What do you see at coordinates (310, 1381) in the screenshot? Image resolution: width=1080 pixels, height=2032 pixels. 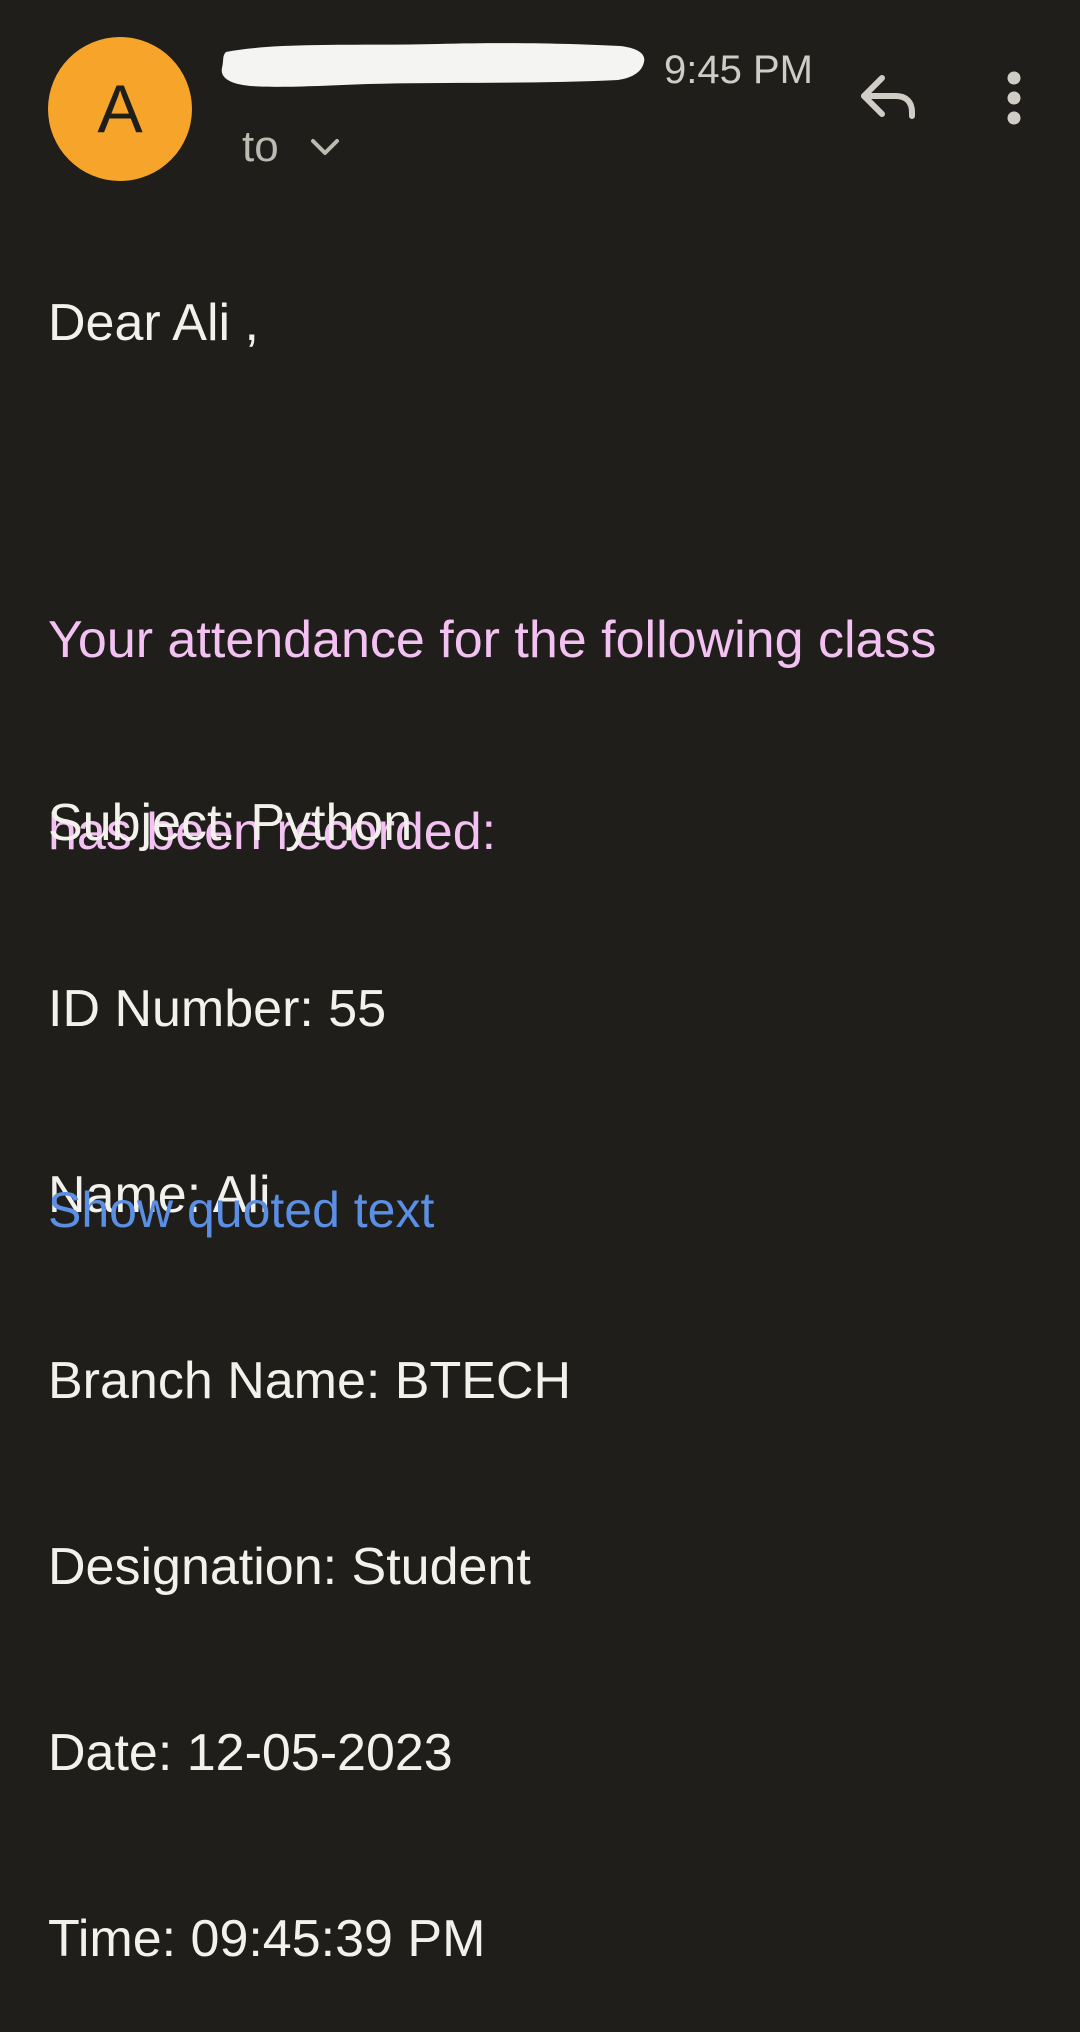 I see `detail-branch: Branch Name: BTECH` at bounding box center [310, 1381].